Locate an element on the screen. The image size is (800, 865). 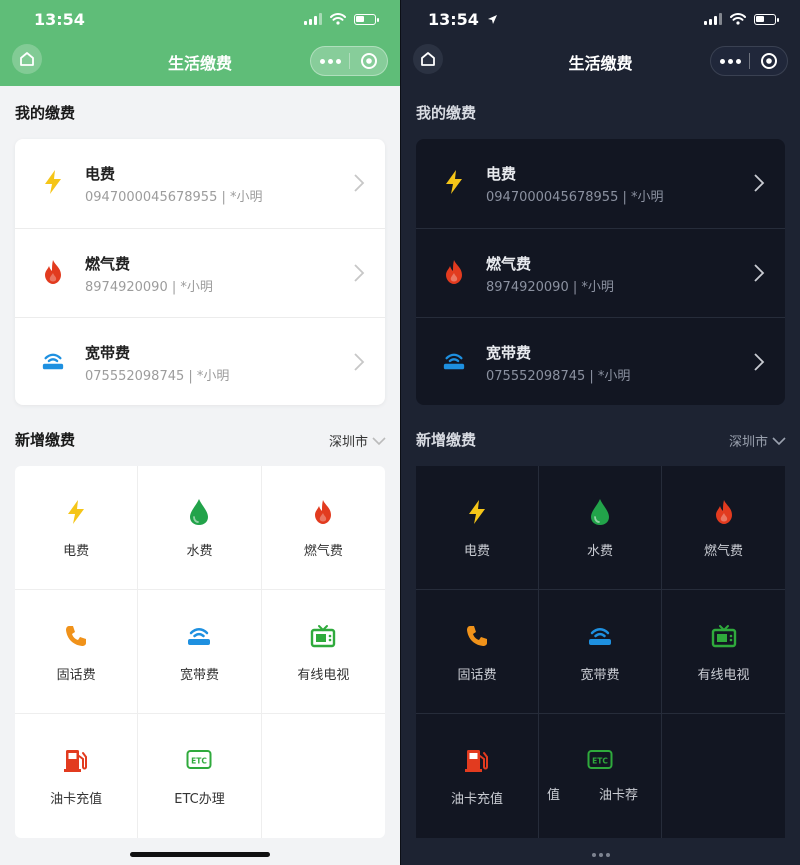
service-label: 电费 is located at coordinates (76, 551).